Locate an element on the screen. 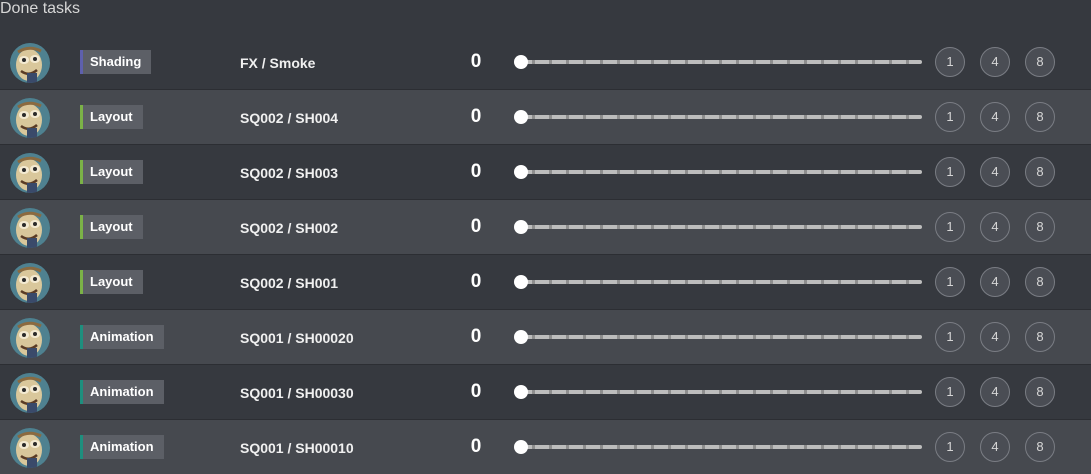 The width and height of the screenshot is (1091, 474). task-row: Animation SQ001 / SH00030 0 1 4 8 is located at coordinates (545, 392).